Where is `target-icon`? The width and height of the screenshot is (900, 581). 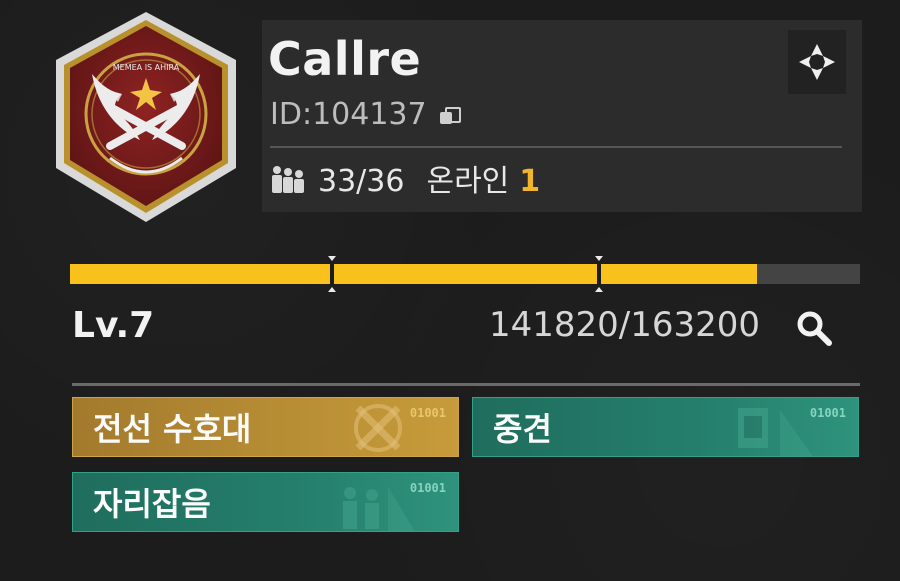
target-icon is located at coordinates (817, 62).